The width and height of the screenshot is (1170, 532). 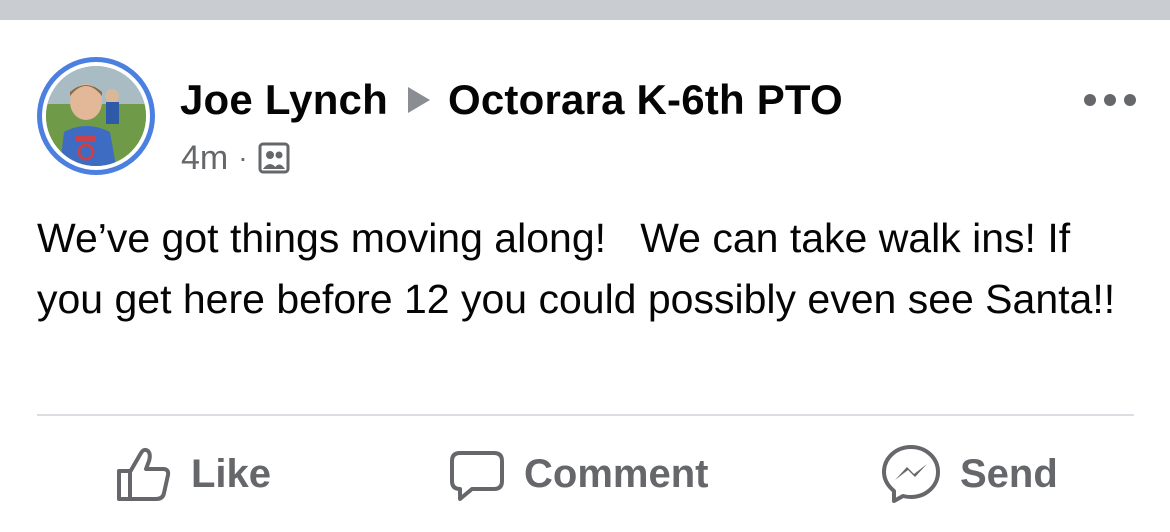 I want to click on like-label: Like, so click(x=231, y=473).